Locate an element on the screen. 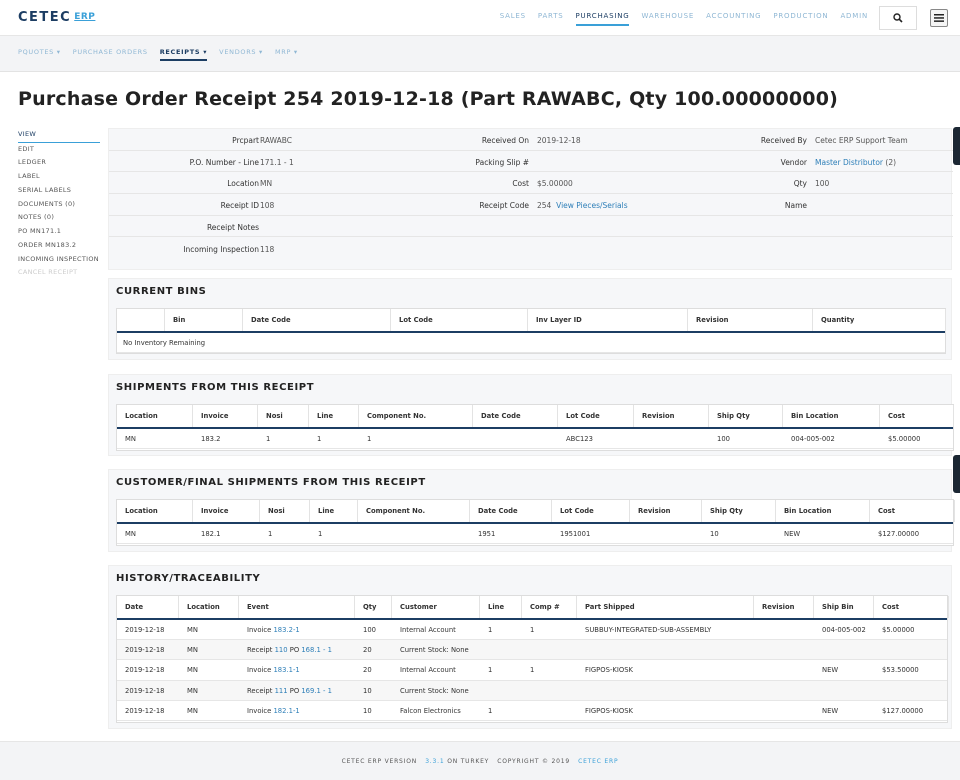 Image resolution: width=960 pixels, height=780 pixels. cell-invoice: 182.1 is located at coordinates (207, 534).